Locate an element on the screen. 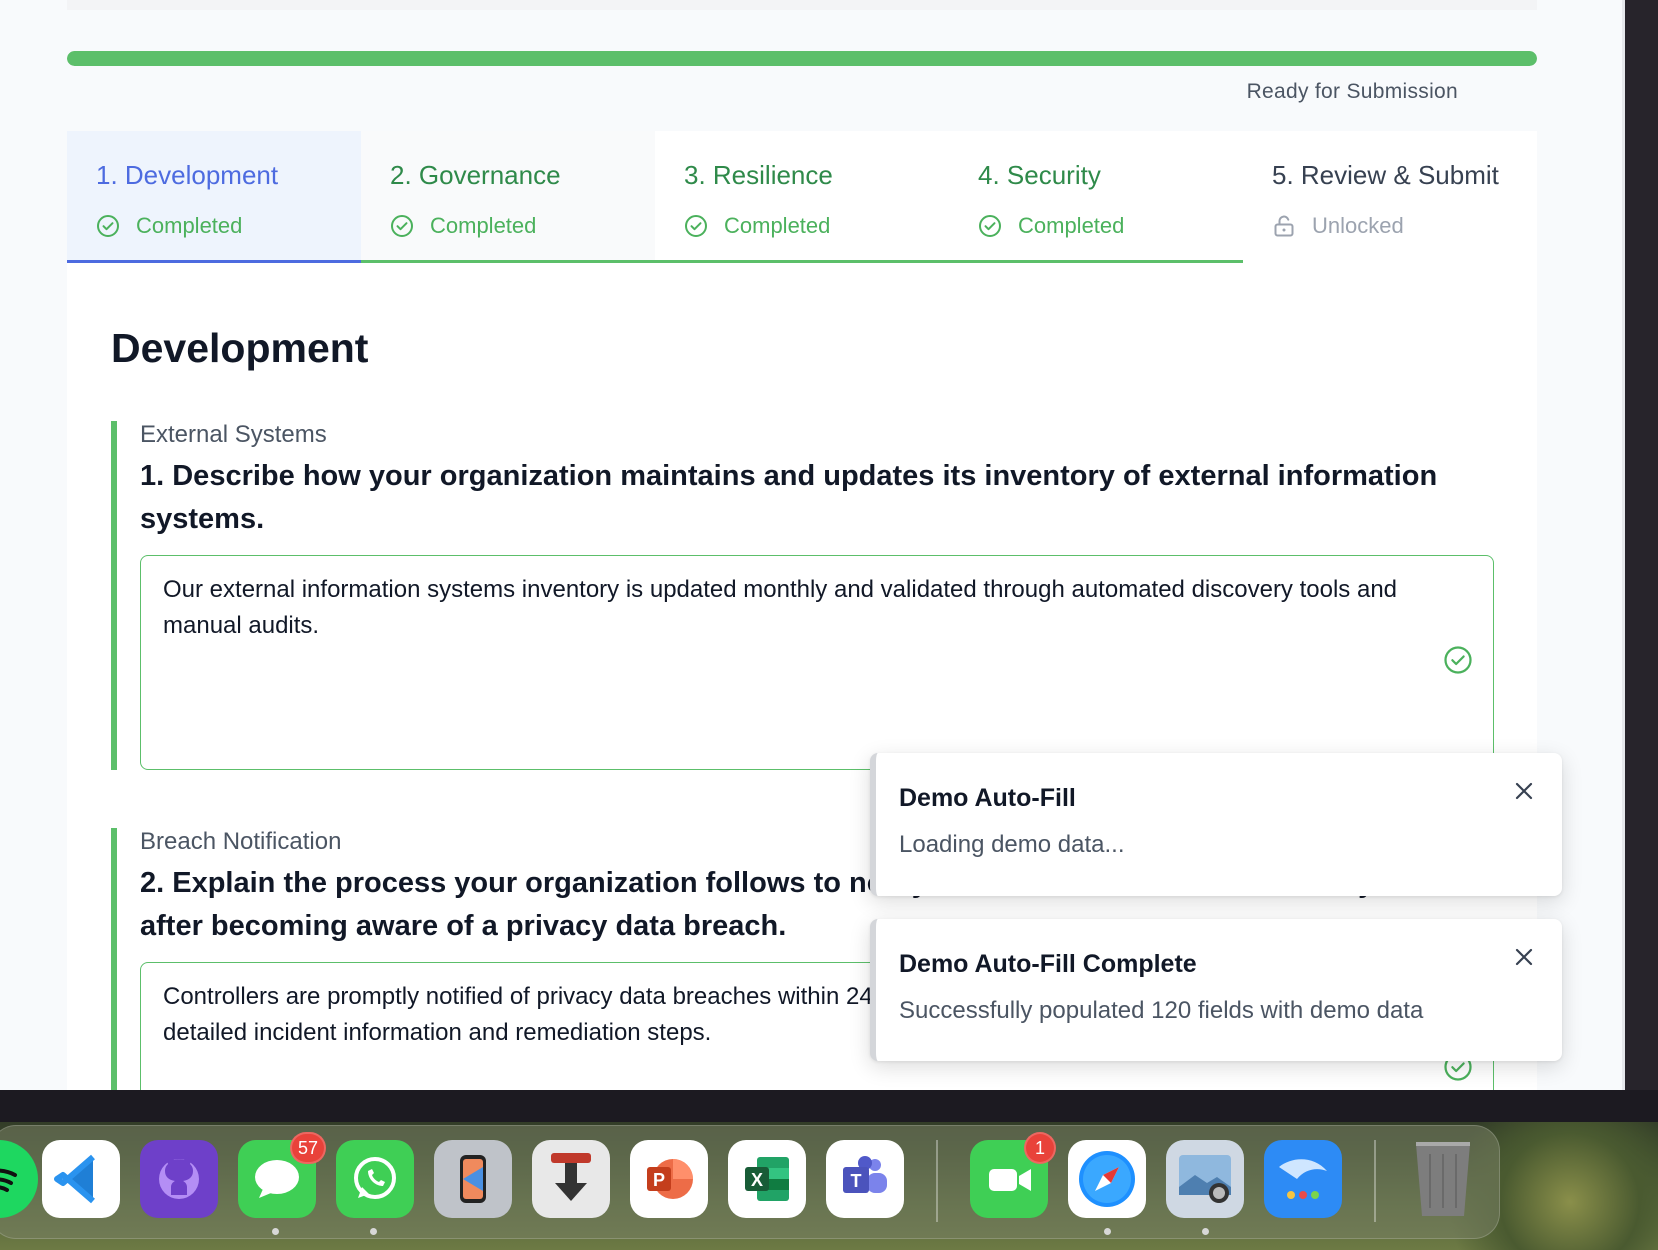  trash-icon is located at coordinates (1443, 1179).